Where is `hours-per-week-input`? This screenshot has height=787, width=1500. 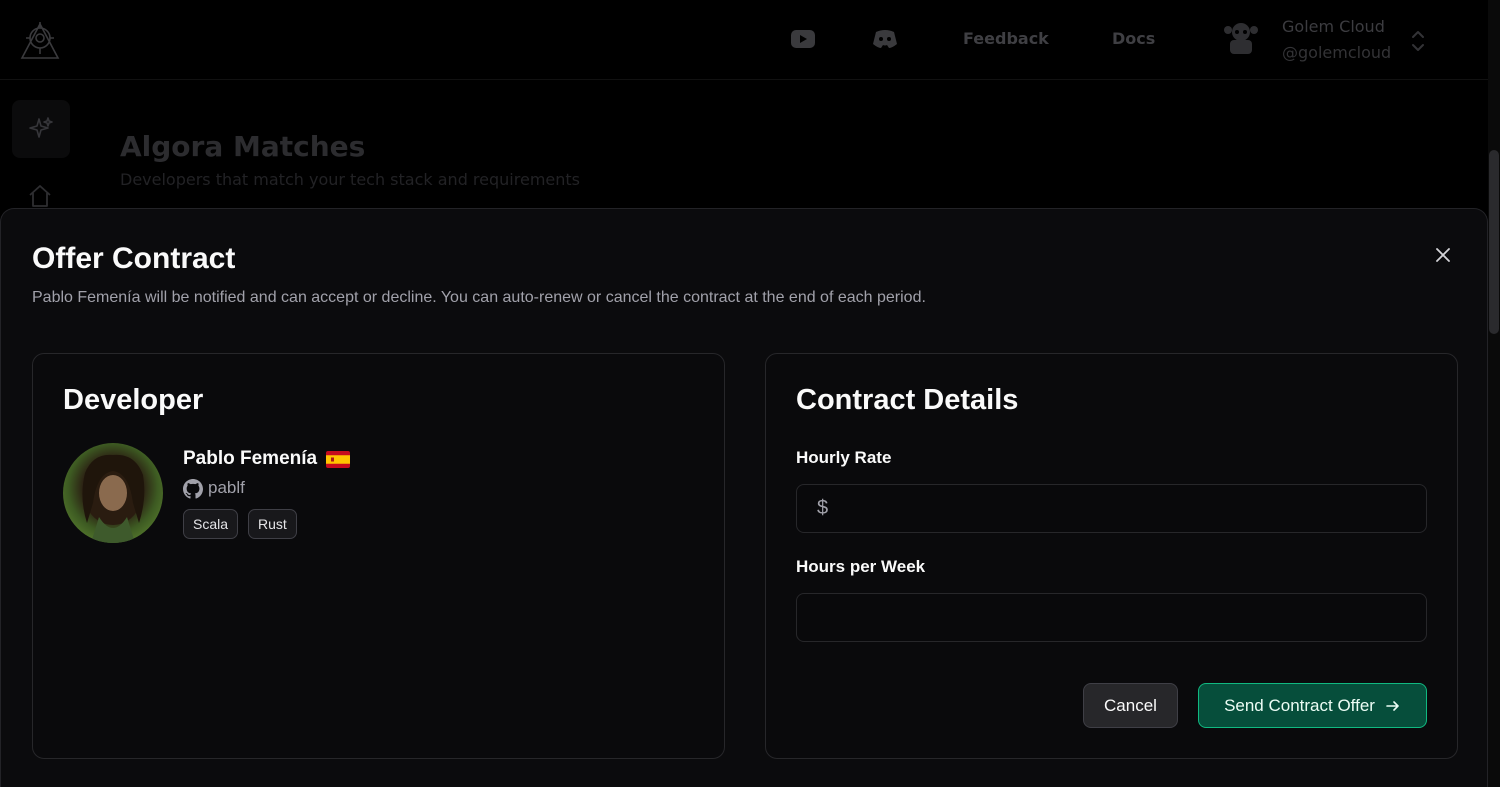
hours-per-week-input is located at coordinates (1111, 617).